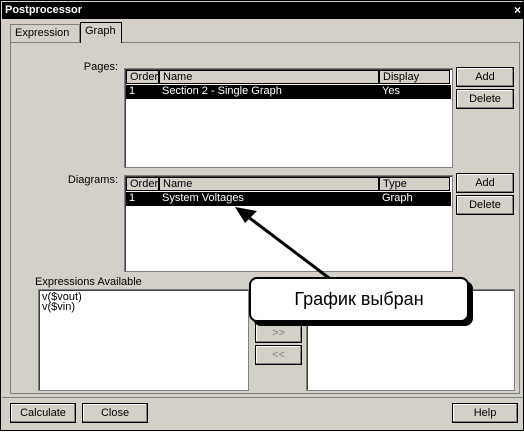 The height and width of the screenshot is (432, 524). What do you see at coordinates (359, 299) in the screenshot?
I see `callout-label: График выбран` at bounding box center [359, 299].